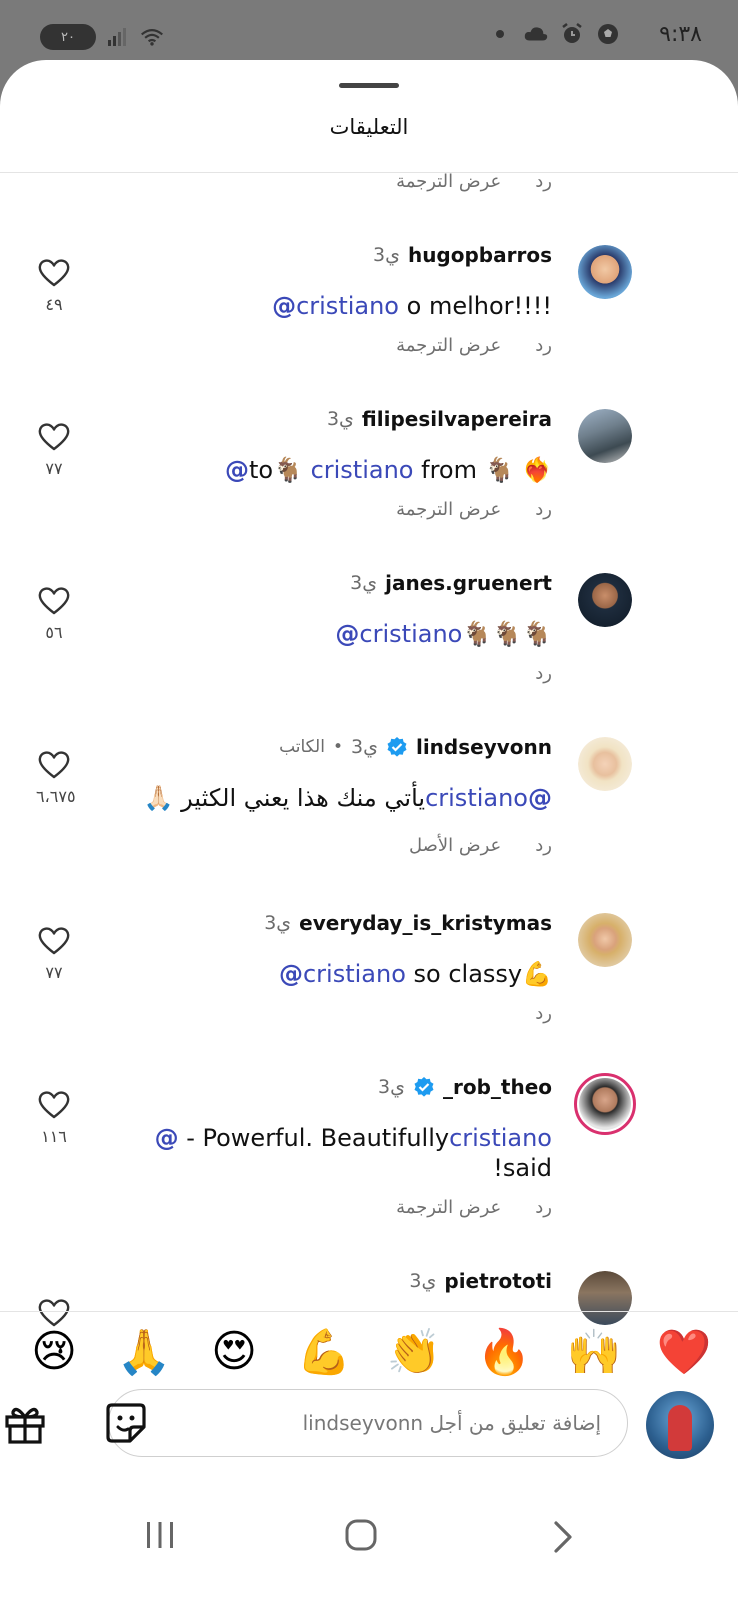  I want to click on comment-input: إضافة تعليق من أجل lindseyvonn, so click(368, 1423).